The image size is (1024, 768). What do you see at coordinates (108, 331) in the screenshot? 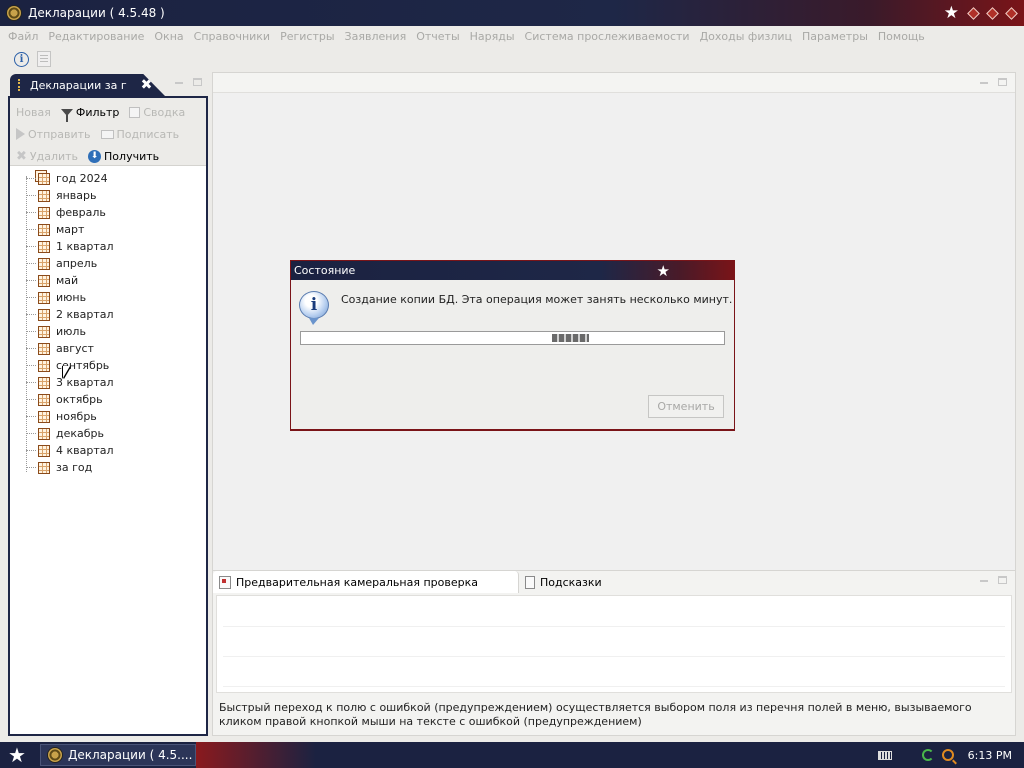
I see `tree-item: июль` at bounding box center [108, 331].